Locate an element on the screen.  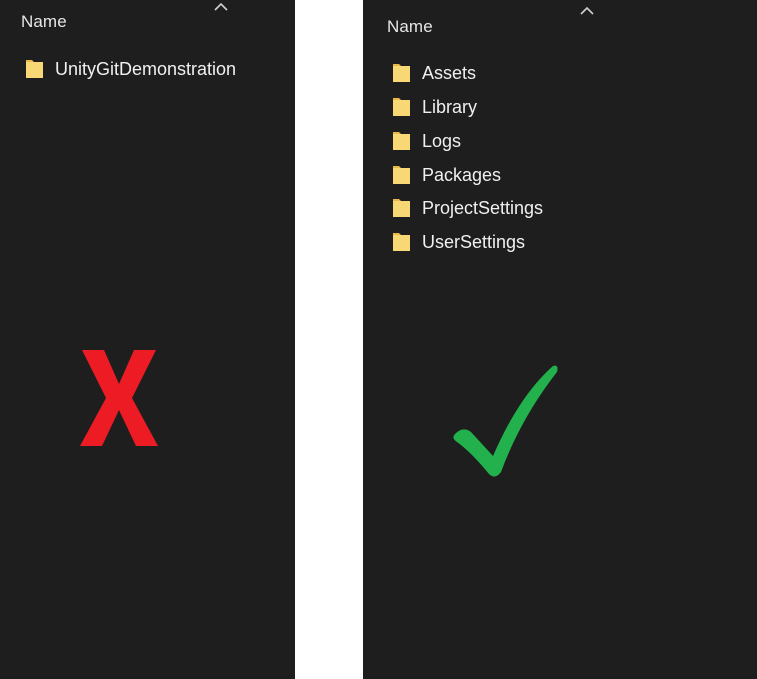
folder-name: Logs is located at coordinates (442, 140).